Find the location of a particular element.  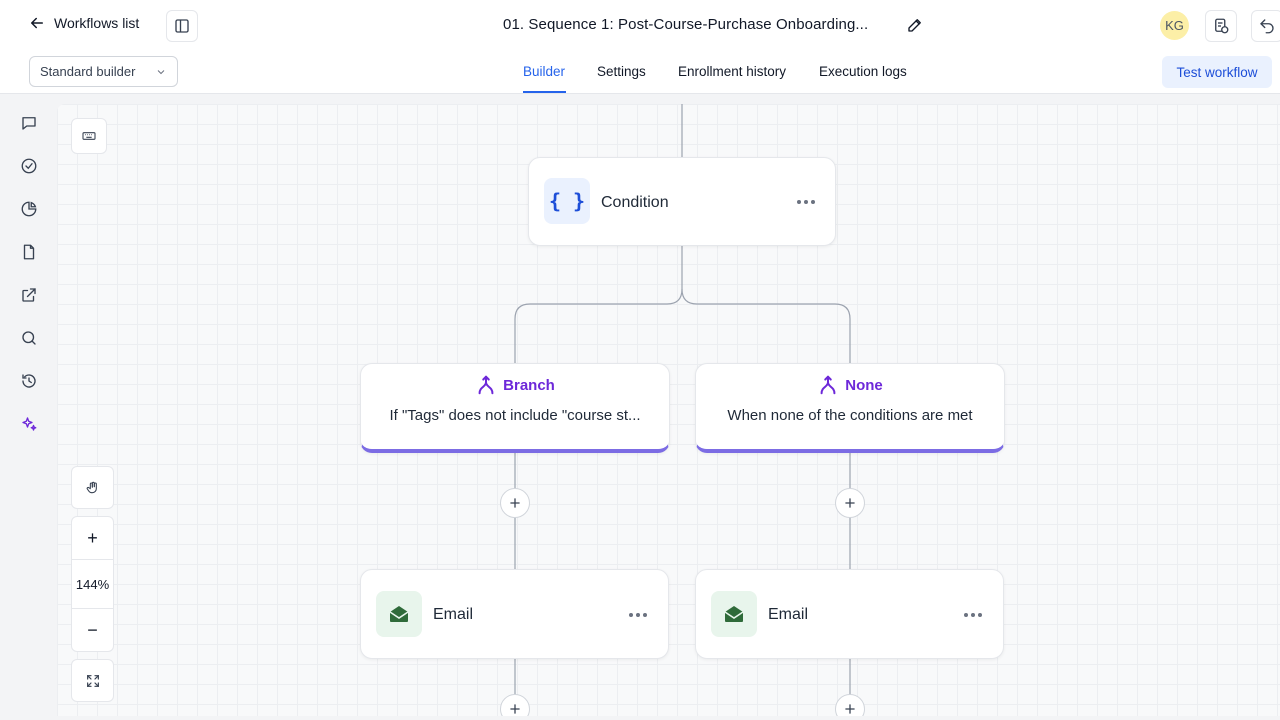

tab-execution-logs: Execution logs is located at coordinates (863, 71).